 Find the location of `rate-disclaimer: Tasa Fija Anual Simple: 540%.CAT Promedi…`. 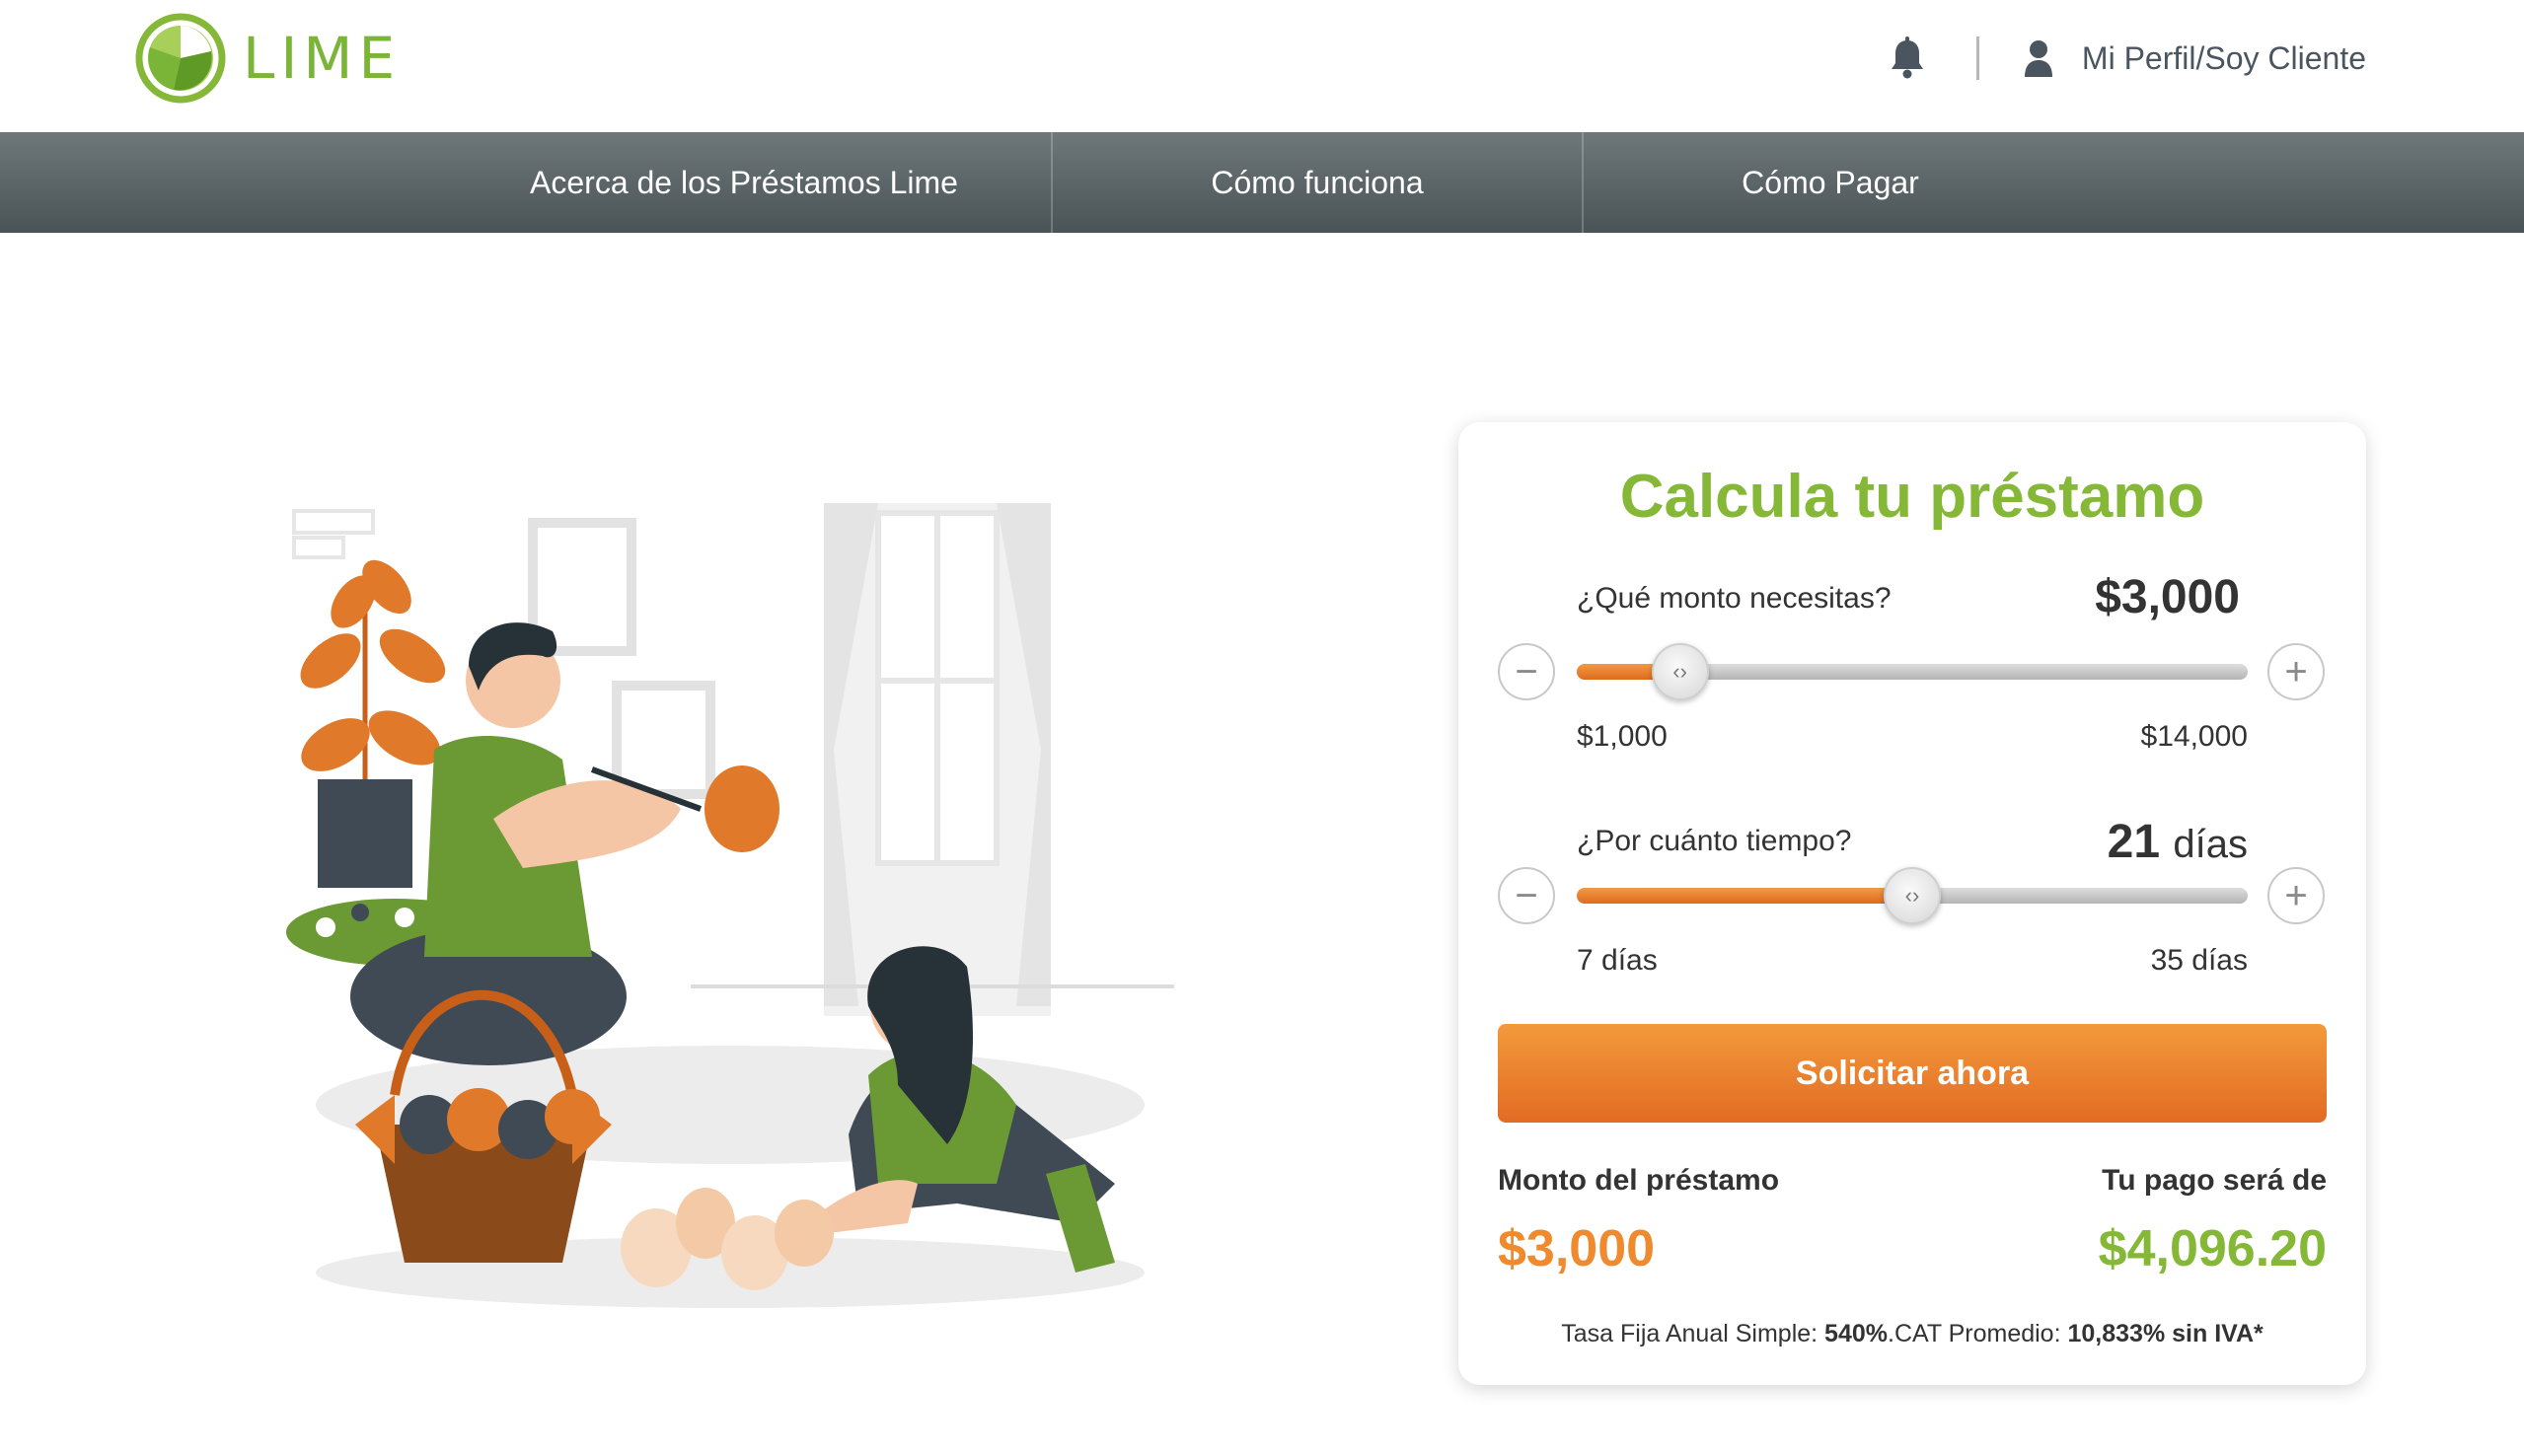

rate-disclaimer: Tasa Fija Anual Simple: 540%.CAT Promedi… is located at coordinates (1912, 1334).